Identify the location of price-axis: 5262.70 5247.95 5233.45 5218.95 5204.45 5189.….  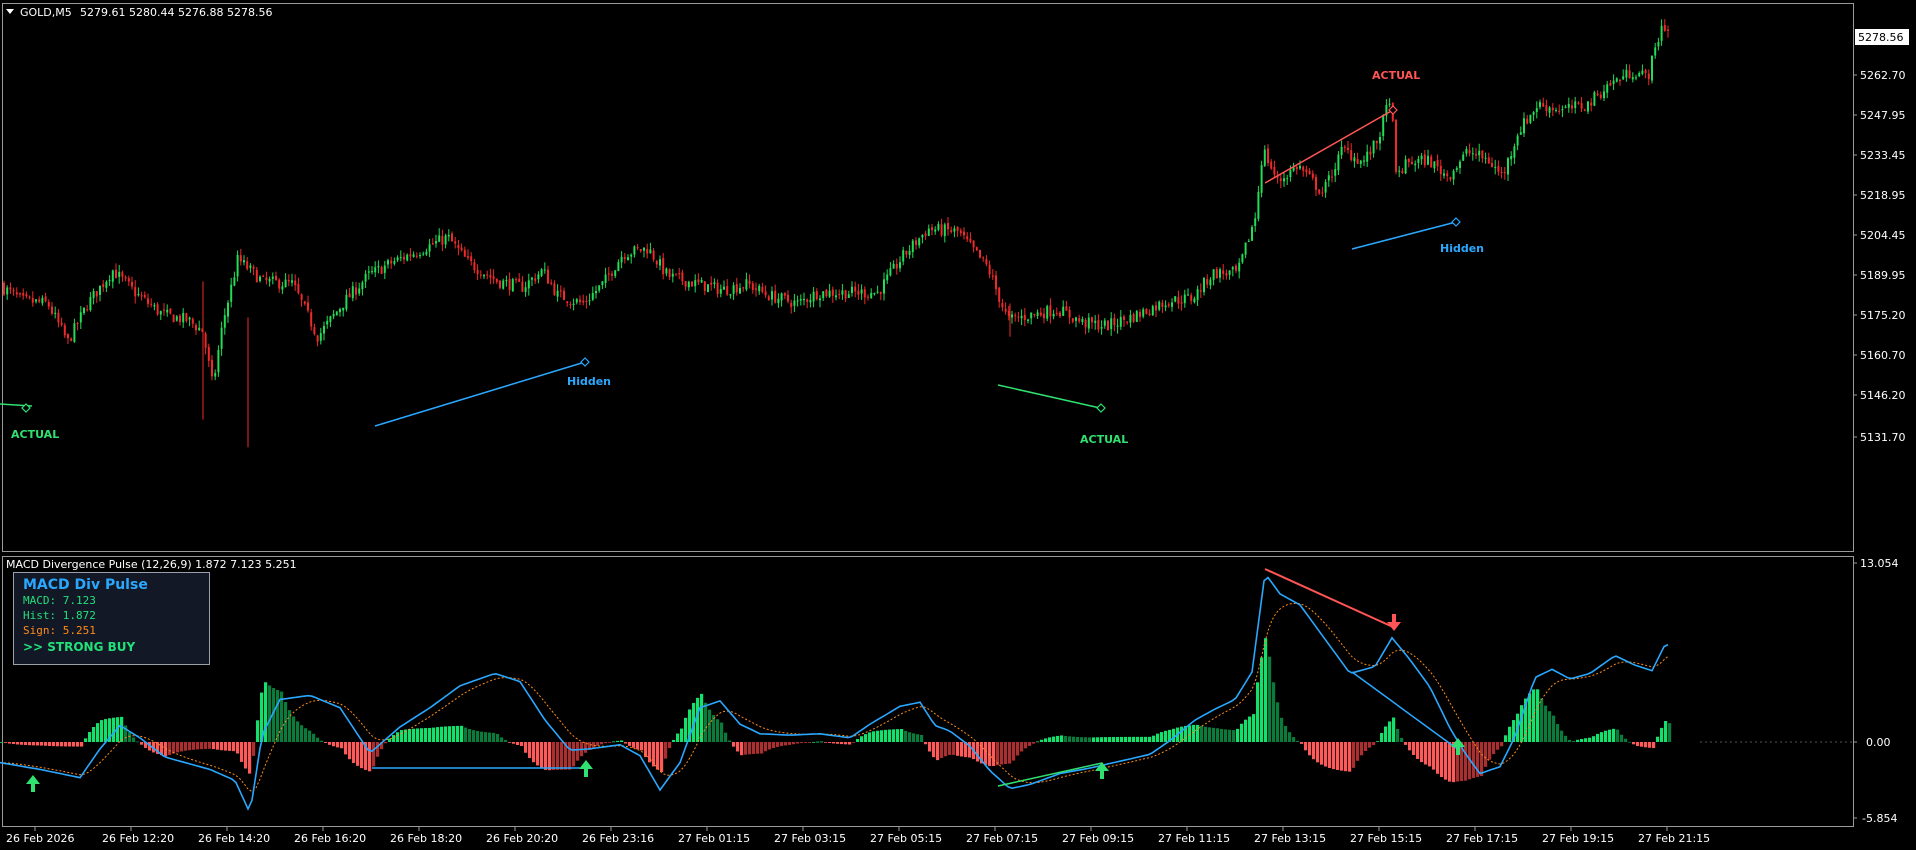
(1879, 256).